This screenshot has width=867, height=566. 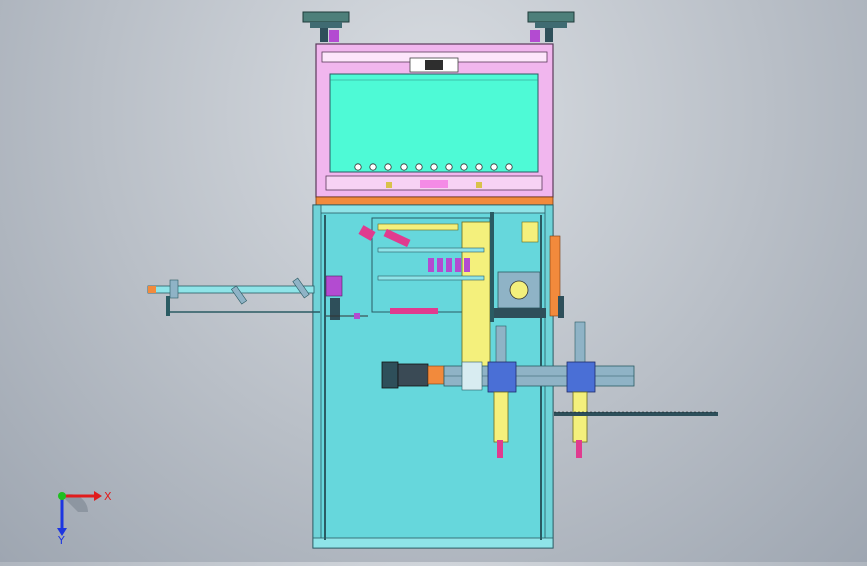 What do you see at coordinates (581, 389) in the screenshot?
I see `gripper-head-right` at bounding box center [581, 389].